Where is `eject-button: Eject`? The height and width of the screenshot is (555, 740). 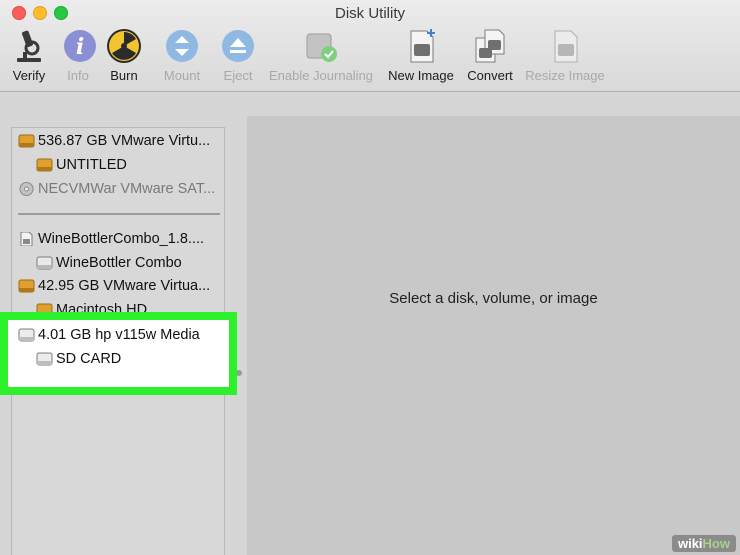
eject-button: Eject is located at coordinates (238, 55).